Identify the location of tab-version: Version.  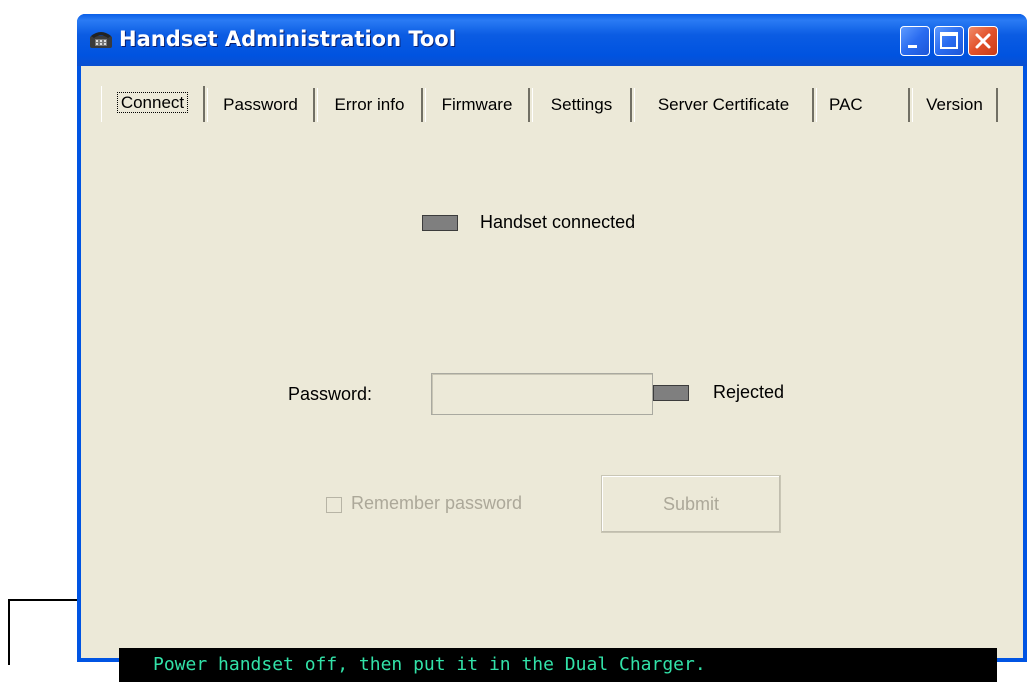
(955, 105).